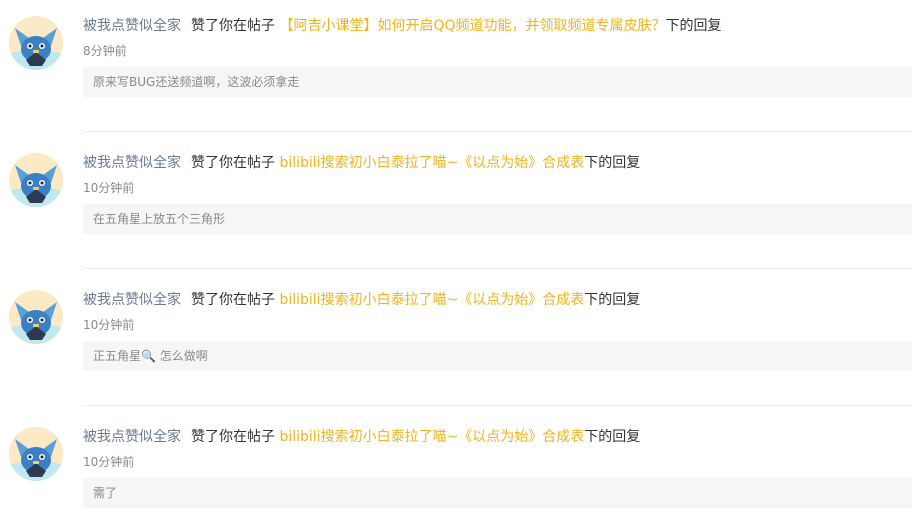 This screenshot has width=912, height=528. I want to click on reply-quote: 原来写BUG还送频道啊，这波必须拿走, so click(497, 82).